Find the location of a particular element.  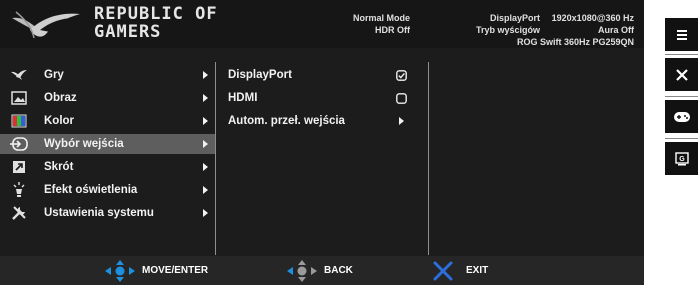

menu-item-label: Ustawienia systemu is located at coordinates (99, 213).